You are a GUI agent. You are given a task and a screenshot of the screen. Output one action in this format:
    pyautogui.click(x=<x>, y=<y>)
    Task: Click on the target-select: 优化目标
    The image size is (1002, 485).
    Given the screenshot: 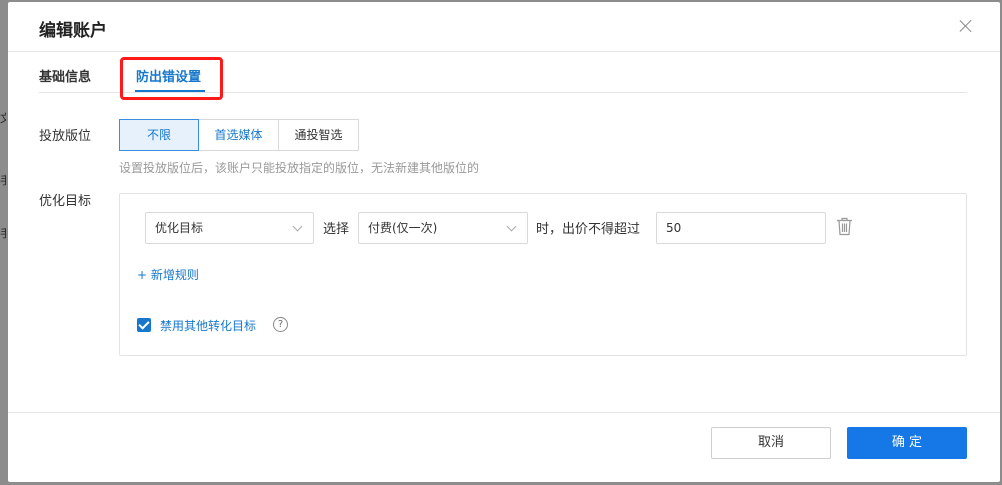 What is the action you would take?
    pyautogui.click(x=229, y=228)
    